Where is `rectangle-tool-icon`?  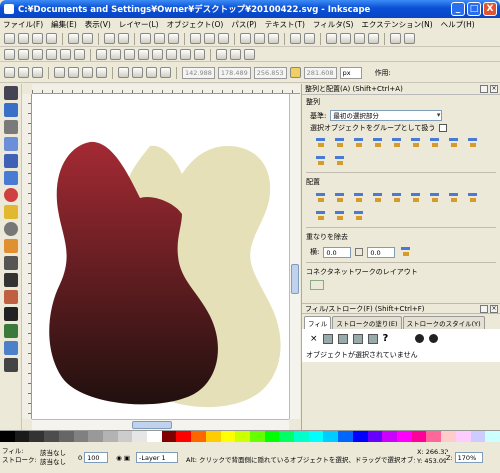 rectangle-tool-icon is located at coordinates (11, 161).